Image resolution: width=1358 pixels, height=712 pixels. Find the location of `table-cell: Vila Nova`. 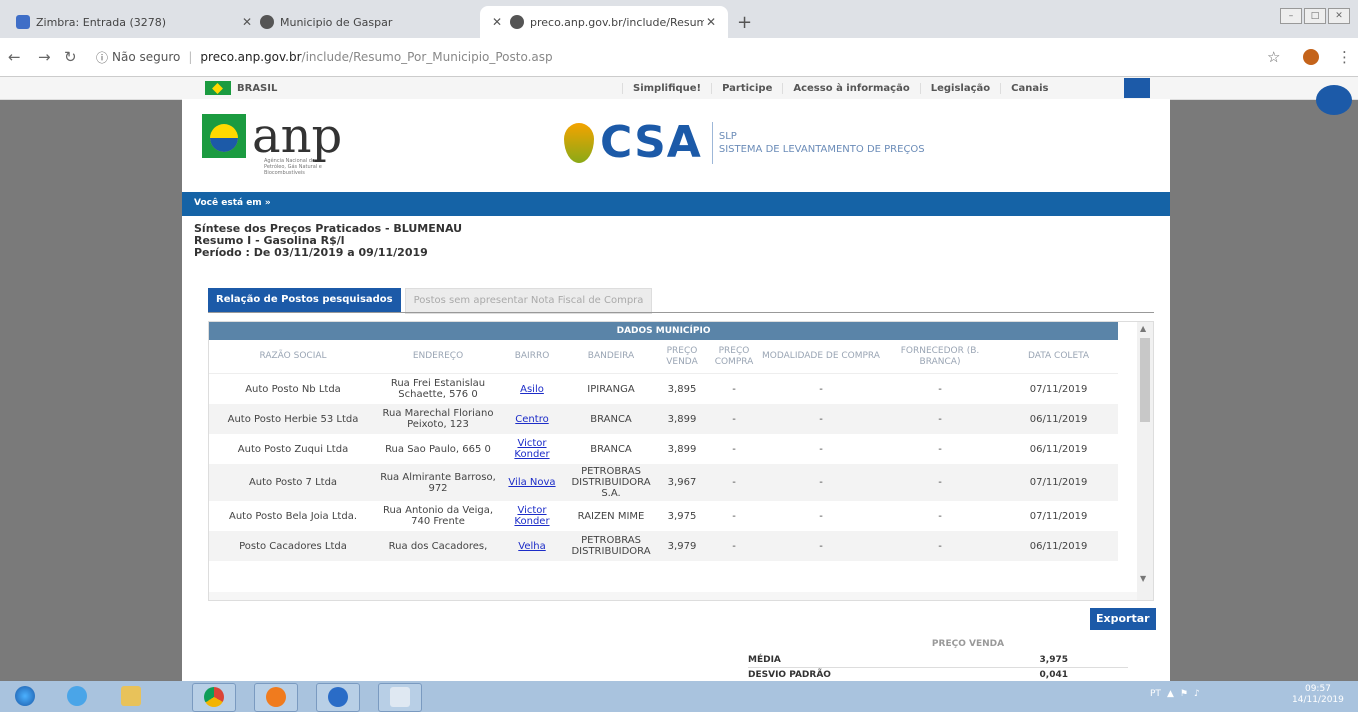

table-cell: Vila Nova is located at coordinates (532, 482).